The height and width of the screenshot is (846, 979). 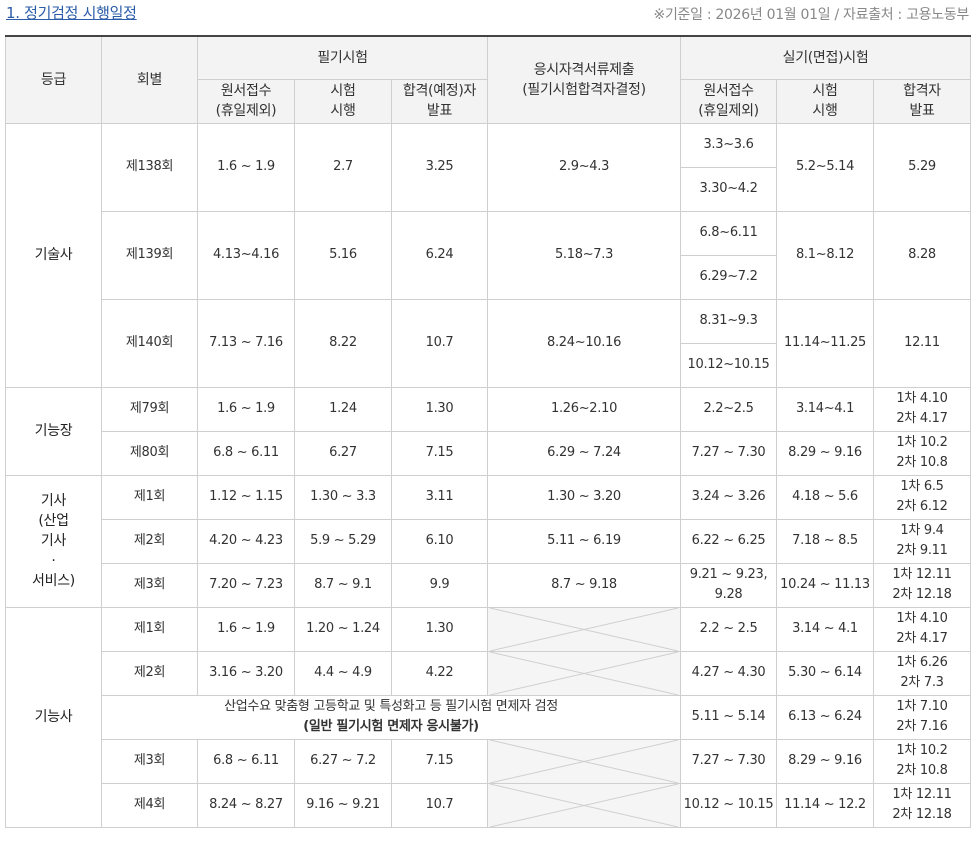 I want to click on docs-cell: 2.9~4.3, so click(x=584, y=167).